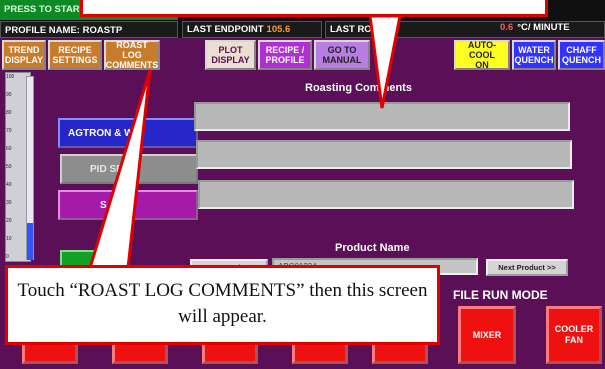 This screenshot has height=369, width=605. What do you see at coordinates (372, 248) in the screenshot?
I see `product-name-label: Product Name` at bounding box center [372, 248].